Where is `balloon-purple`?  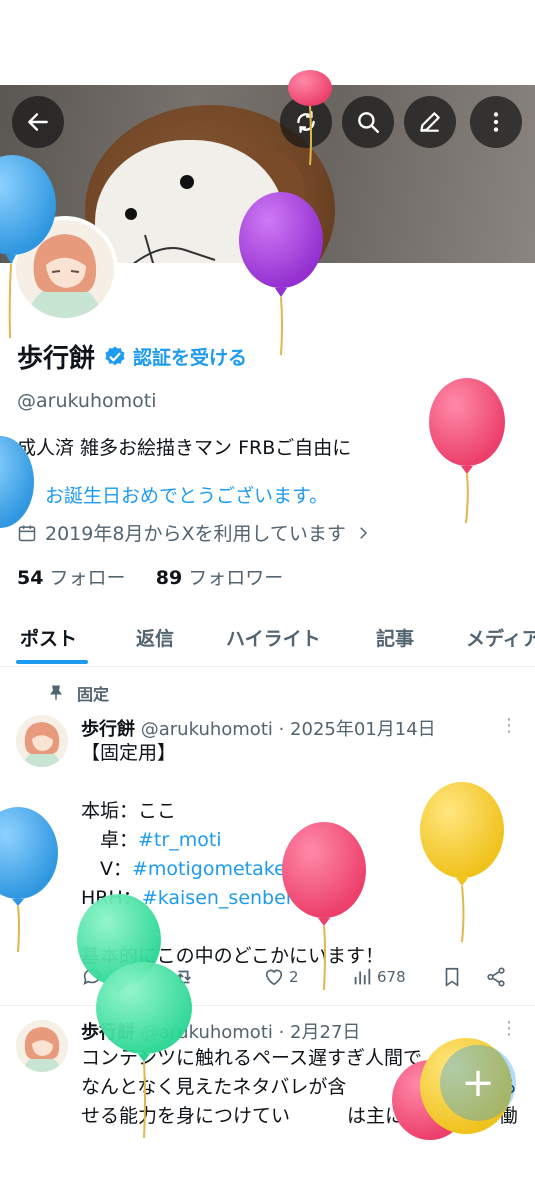 balloon-purple is located at coordinates (281, 274).